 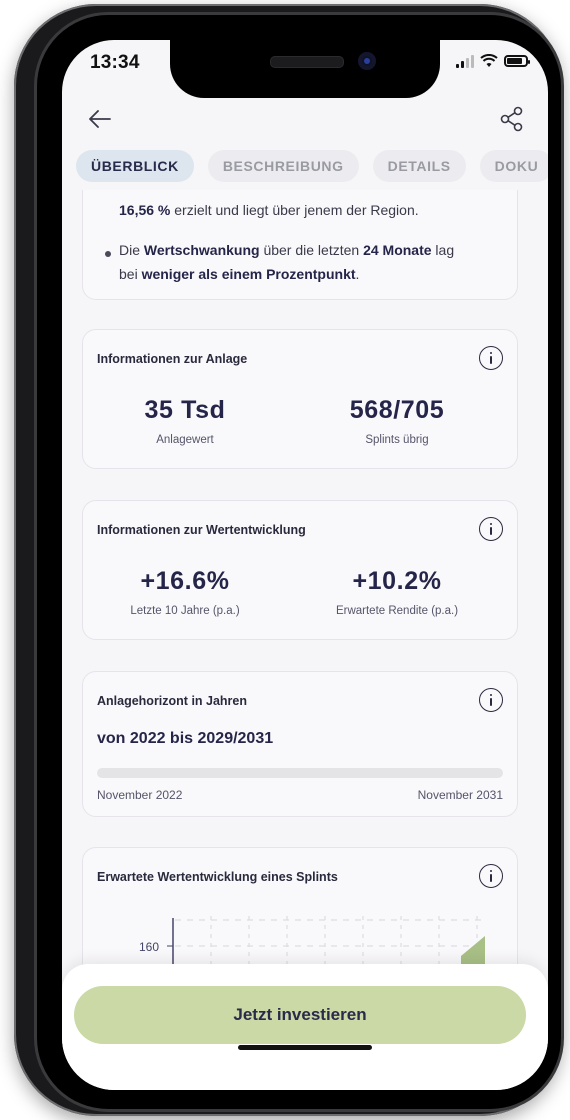 I want to click on share-icon, so click(x=512, y=119).